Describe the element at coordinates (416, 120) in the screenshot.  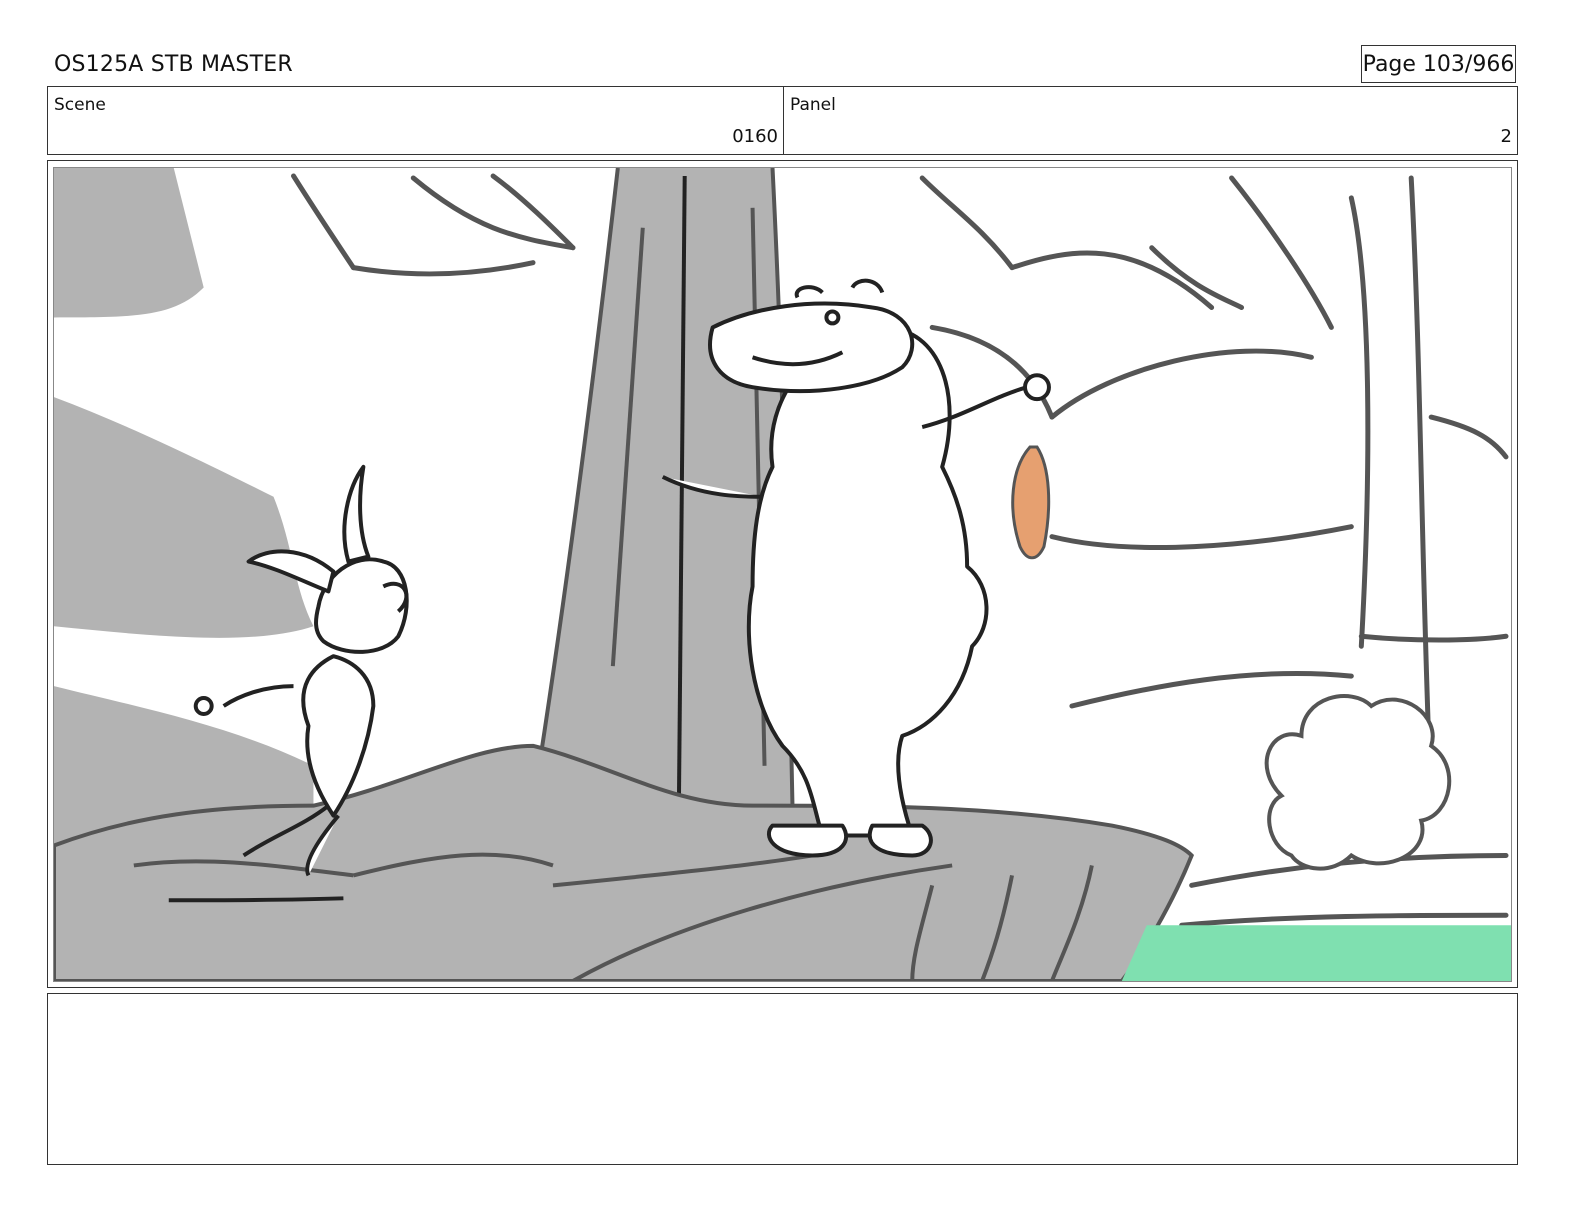
I see `scene-cell: Scene 0160` at that location.